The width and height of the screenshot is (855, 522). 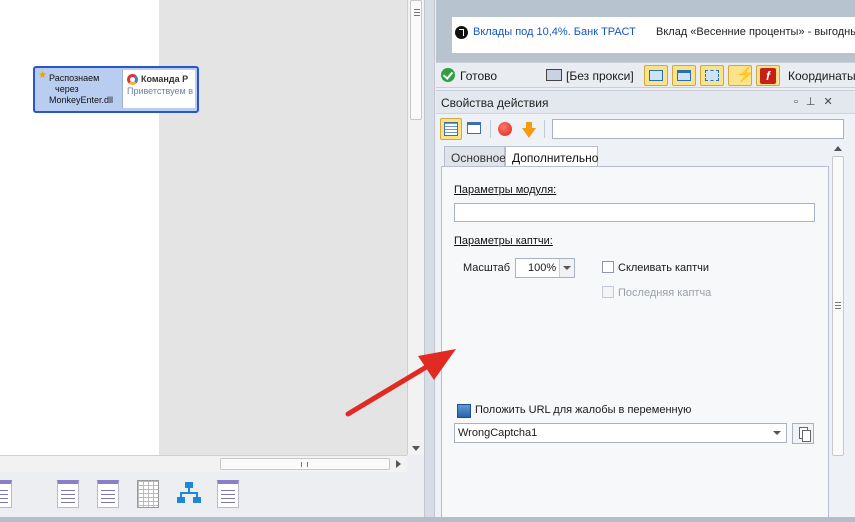 I want to click on preview-title: Команда Р, so click(x=165, y=79).